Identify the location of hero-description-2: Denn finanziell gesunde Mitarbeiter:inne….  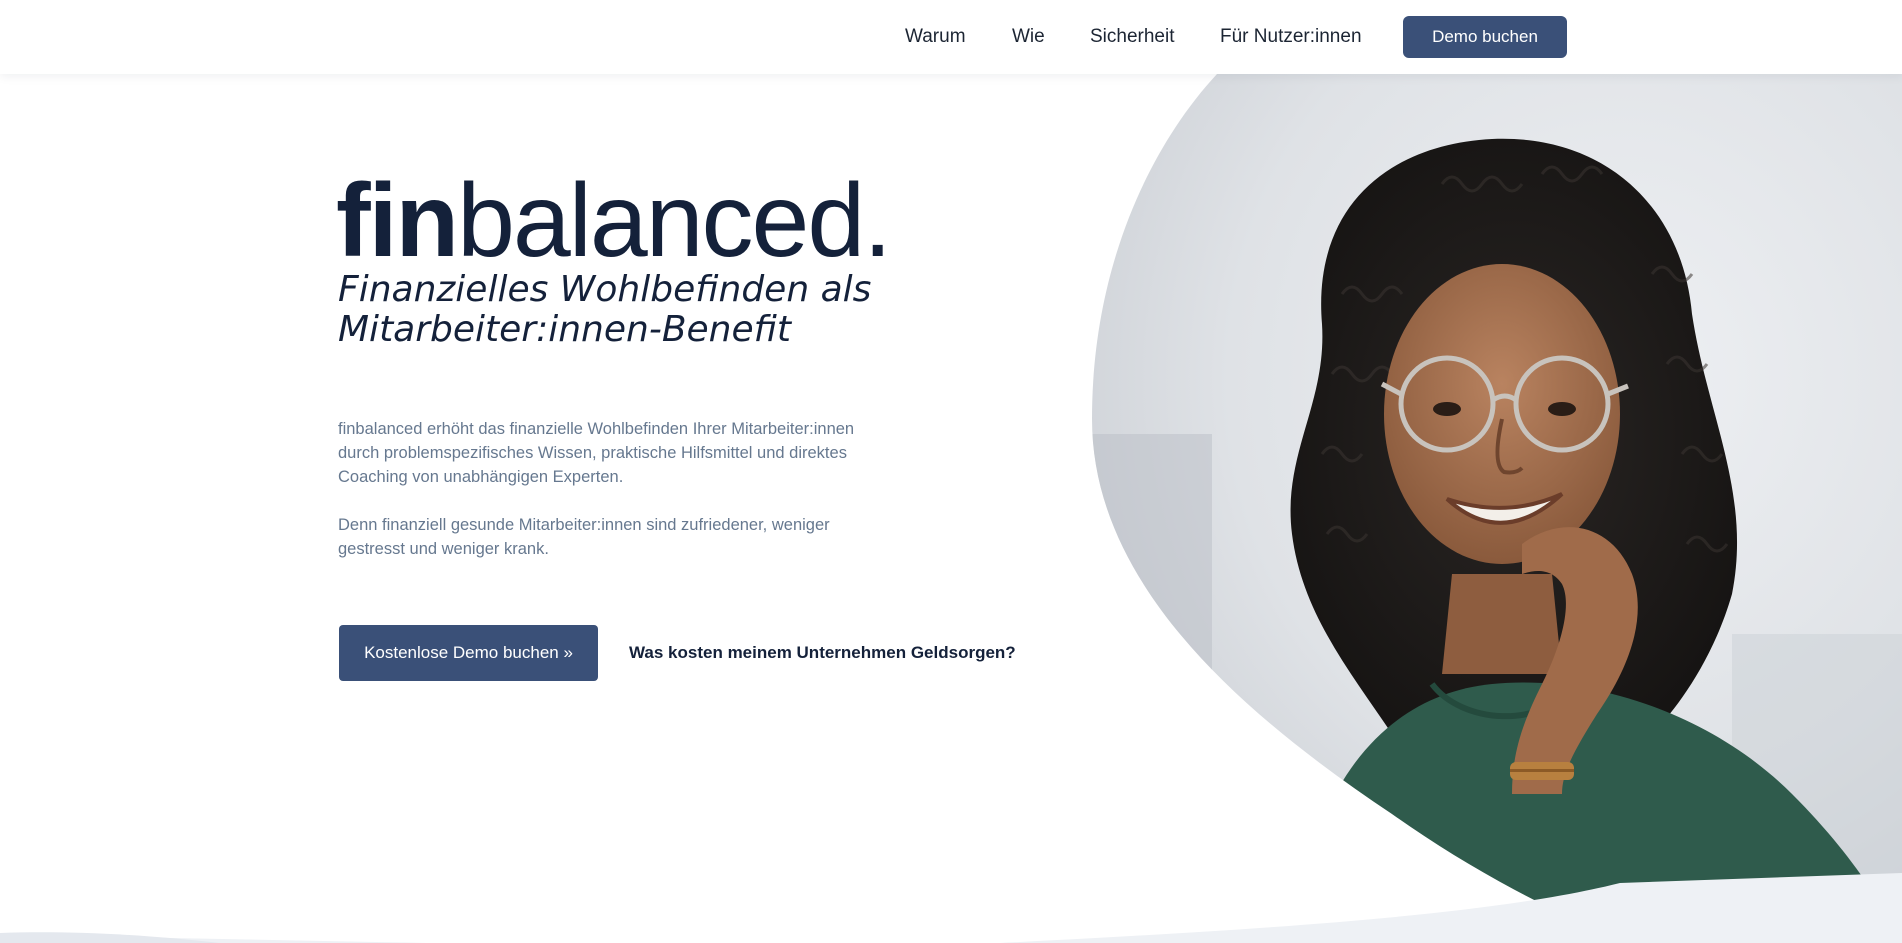
(584, 537).